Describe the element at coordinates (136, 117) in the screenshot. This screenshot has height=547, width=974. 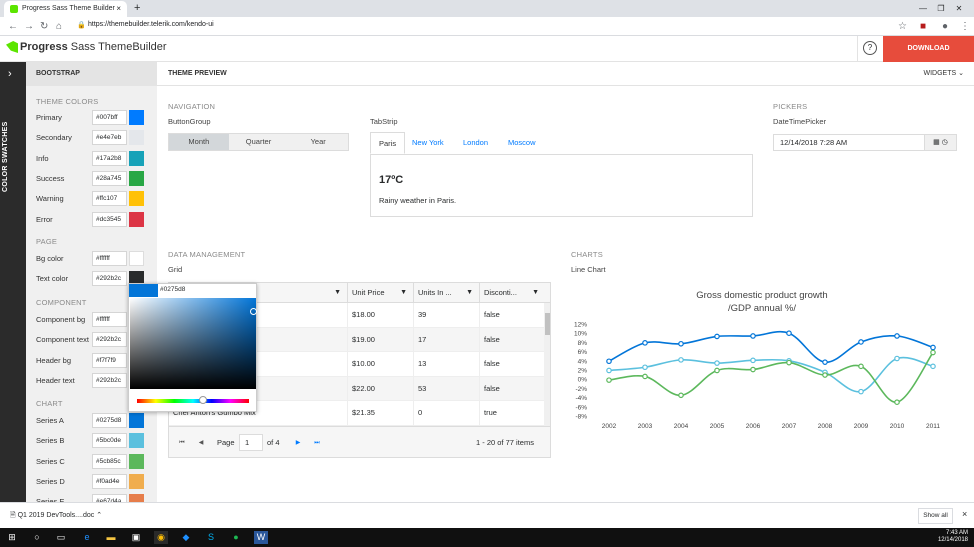
I see `swatch-color-primary` at that location.